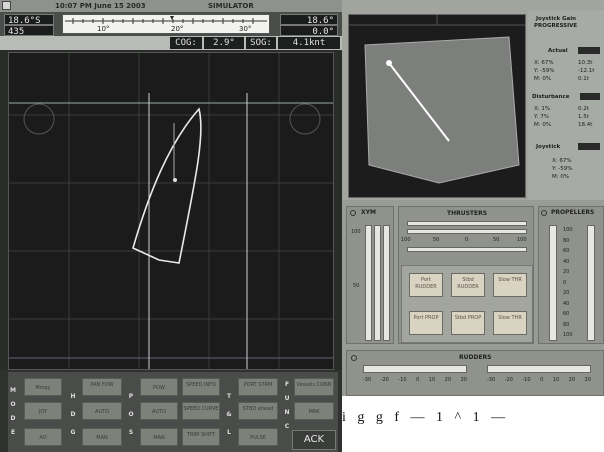  I want to click on joystick-label: Joystick, so click(548, 147).